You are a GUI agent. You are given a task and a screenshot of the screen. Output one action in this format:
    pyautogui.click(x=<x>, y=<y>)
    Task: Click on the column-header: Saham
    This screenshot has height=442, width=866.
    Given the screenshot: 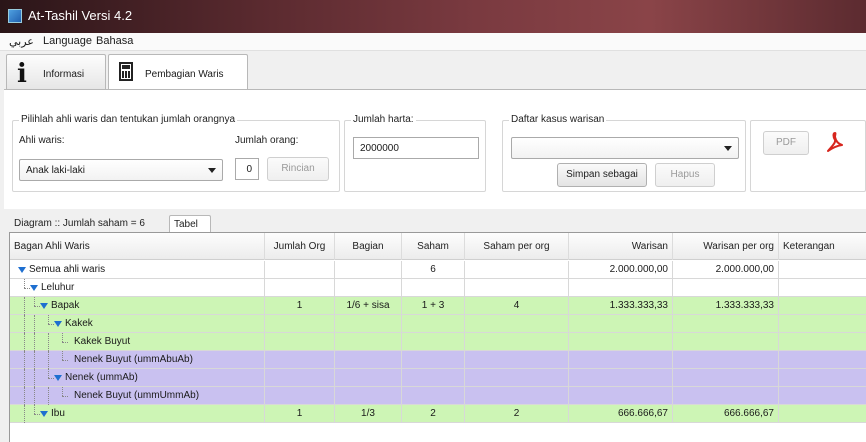 What is the action you would take?
    pyautogui.click(x=433, y=246)
    